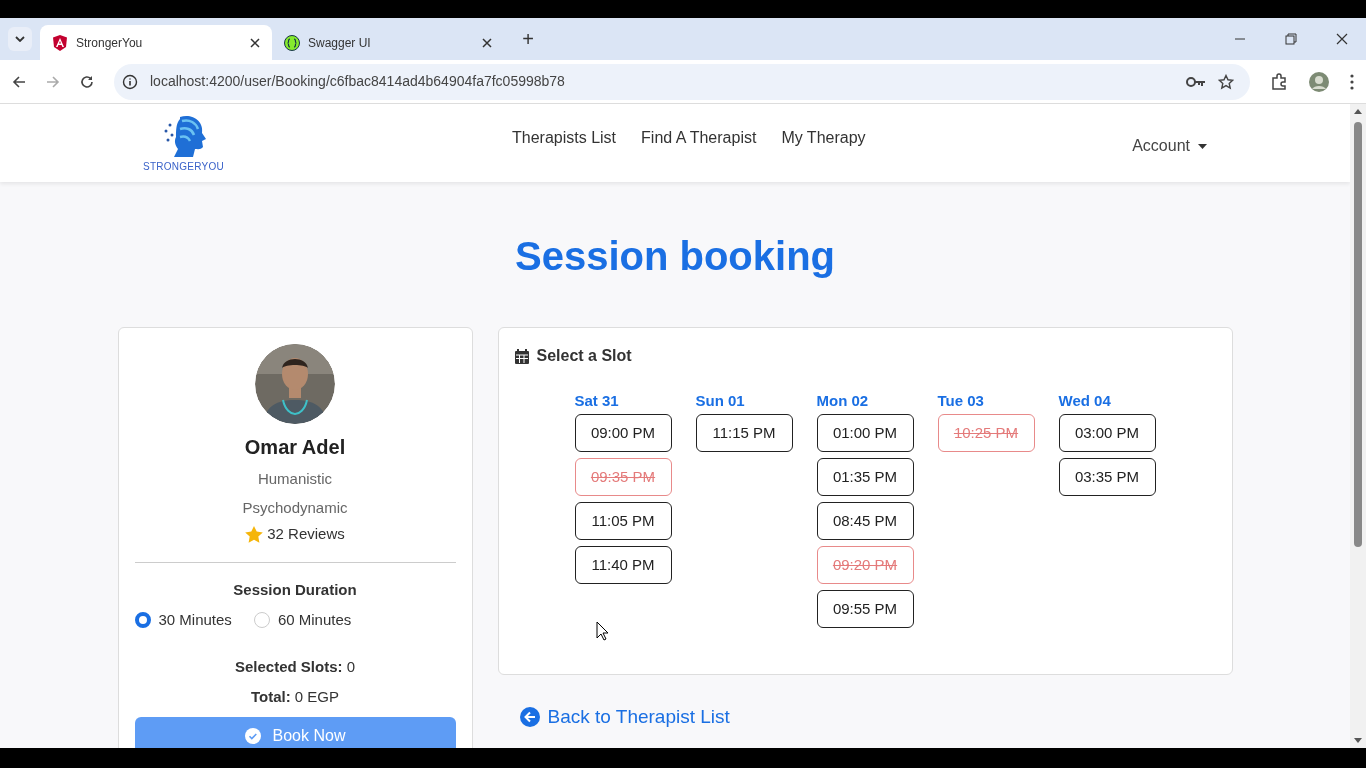 The height and width of the screenshot is (768, 1366). I want to click on menu-icon, so click(1352, 81).